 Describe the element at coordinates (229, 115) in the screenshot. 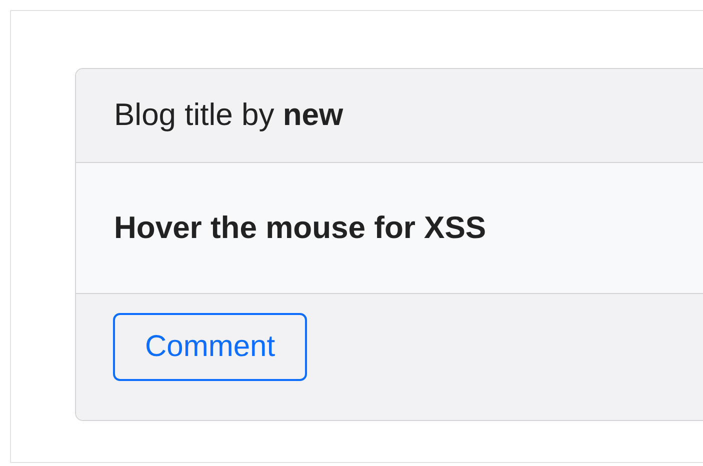

I see `blog-title: Blog title by new` at that location.